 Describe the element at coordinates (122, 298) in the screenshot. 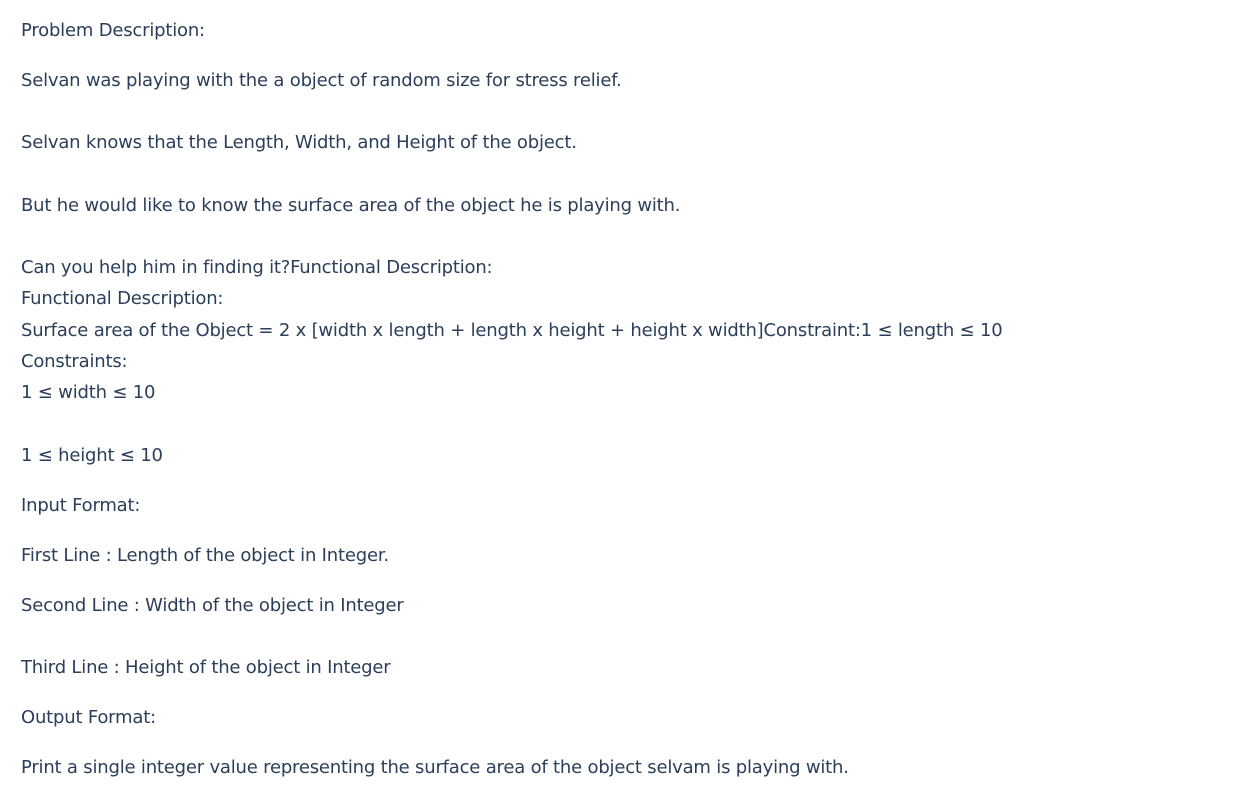

I see `functional-description-heading: Functional Description:` at that location.